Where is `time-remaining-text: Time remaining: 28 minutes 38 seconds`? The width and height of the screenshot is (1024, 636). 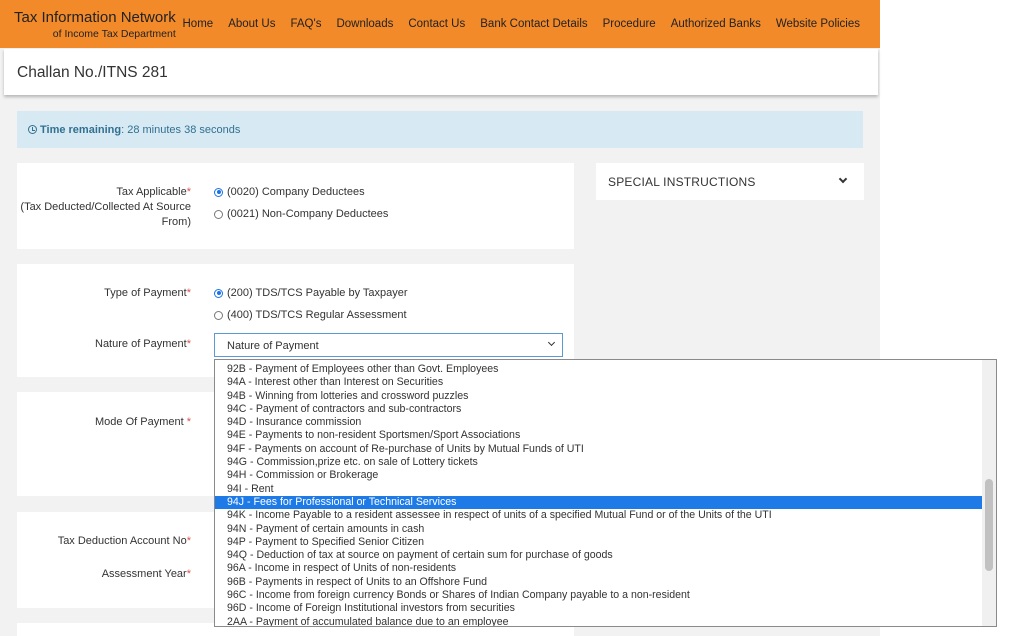
time-remaining-text: Time remaining: 28 minutes 38 seconds is located at coordinates (134, 130).